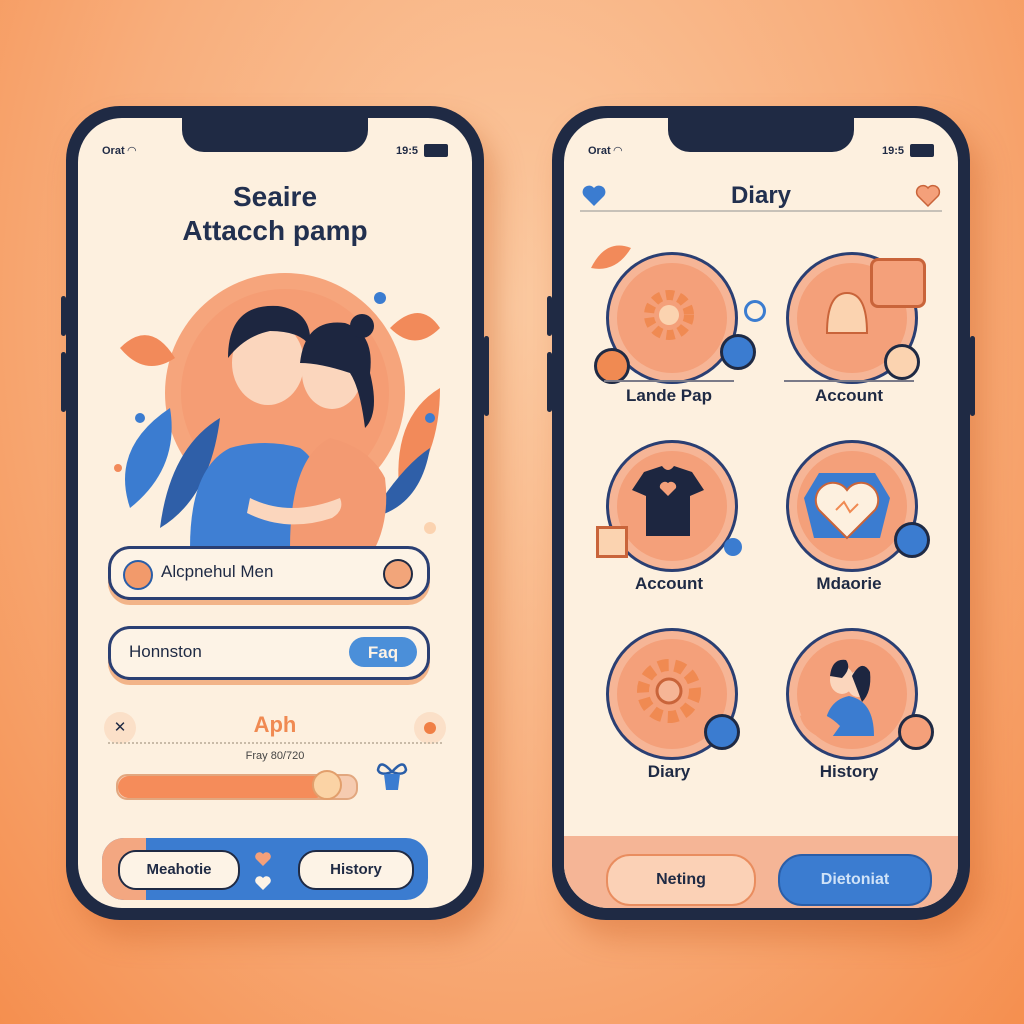  I want to click on couple-icon, so click(837, 699).